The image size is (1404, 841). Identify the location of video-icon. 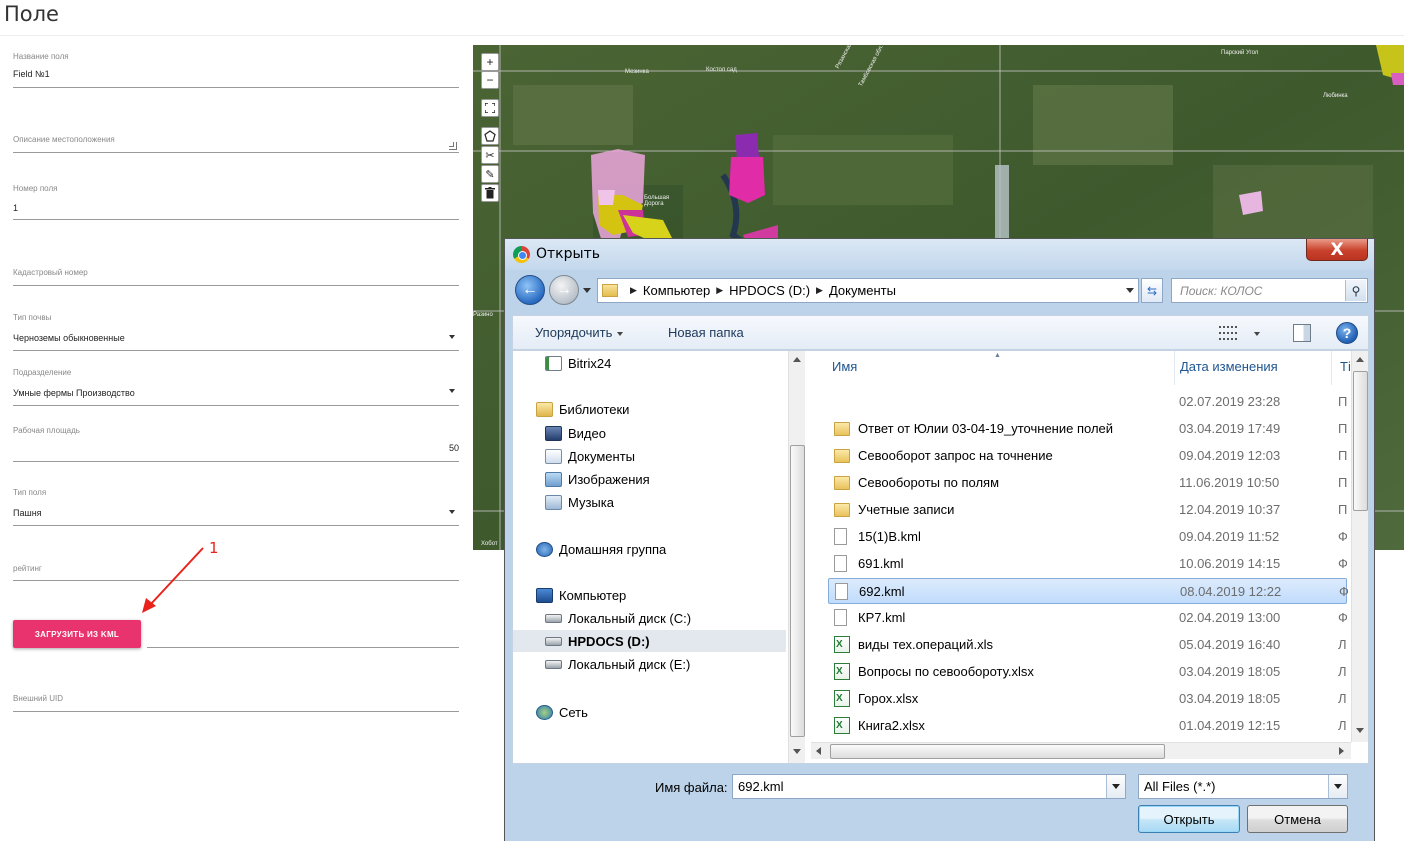
(553, 433).